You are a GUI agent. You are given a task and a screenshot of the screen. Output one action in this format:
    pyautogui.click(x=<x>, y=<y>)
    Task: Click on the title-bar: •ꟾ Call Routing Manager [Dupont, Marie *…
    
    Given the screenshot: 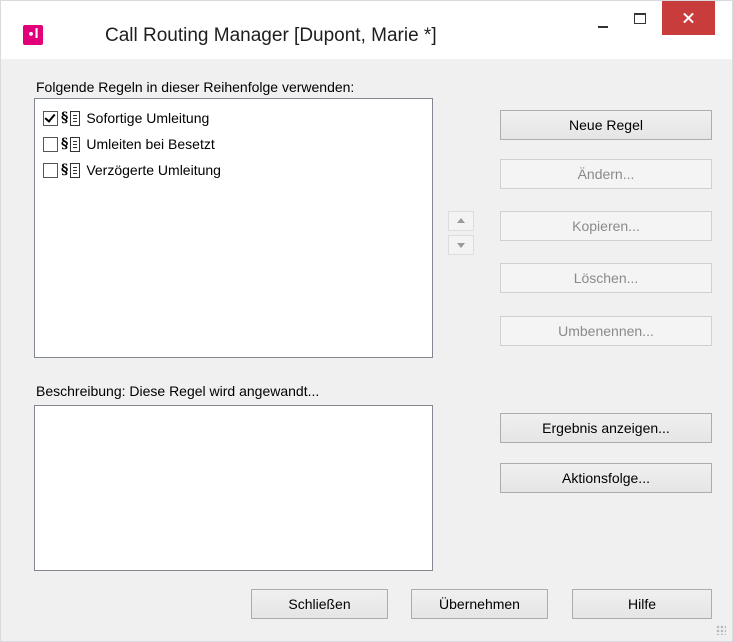 What is the action you would take?
    pyautogui.click(x=366, y=30)
    